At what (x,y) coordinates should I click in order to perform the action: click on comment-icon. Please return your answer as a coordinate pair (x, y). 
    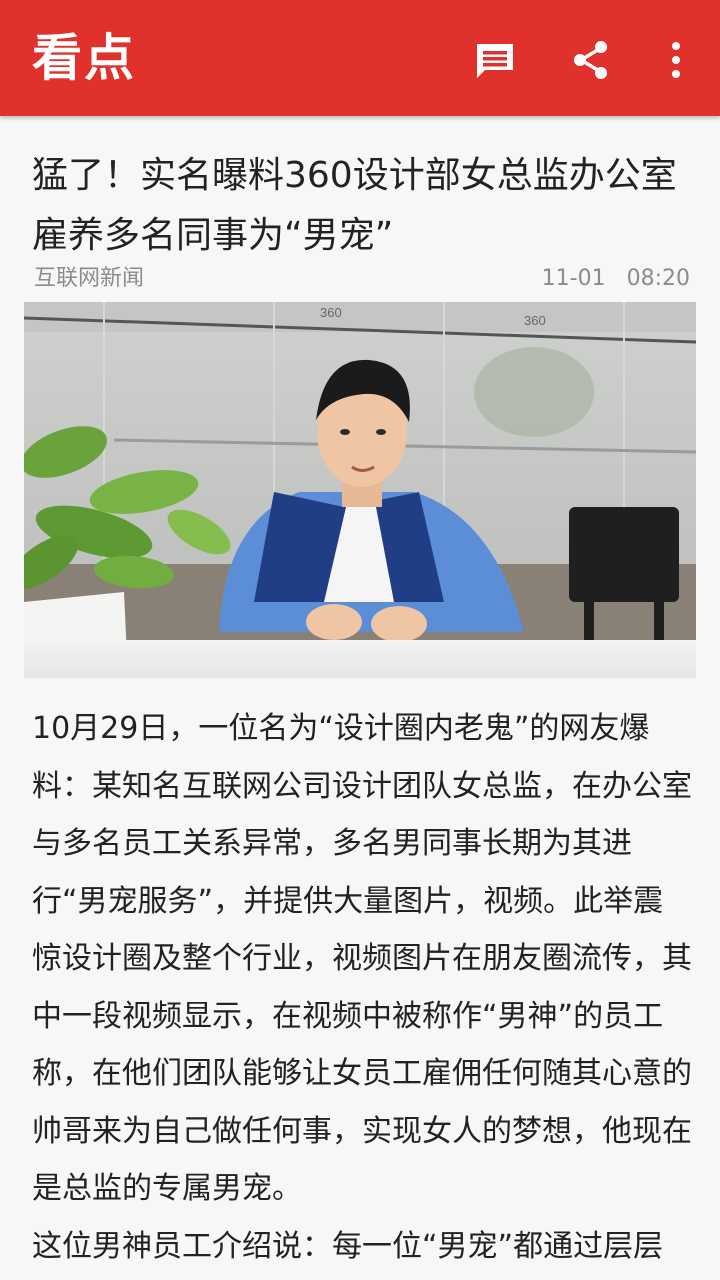
    Looking at the image, I should click on (495, 60).